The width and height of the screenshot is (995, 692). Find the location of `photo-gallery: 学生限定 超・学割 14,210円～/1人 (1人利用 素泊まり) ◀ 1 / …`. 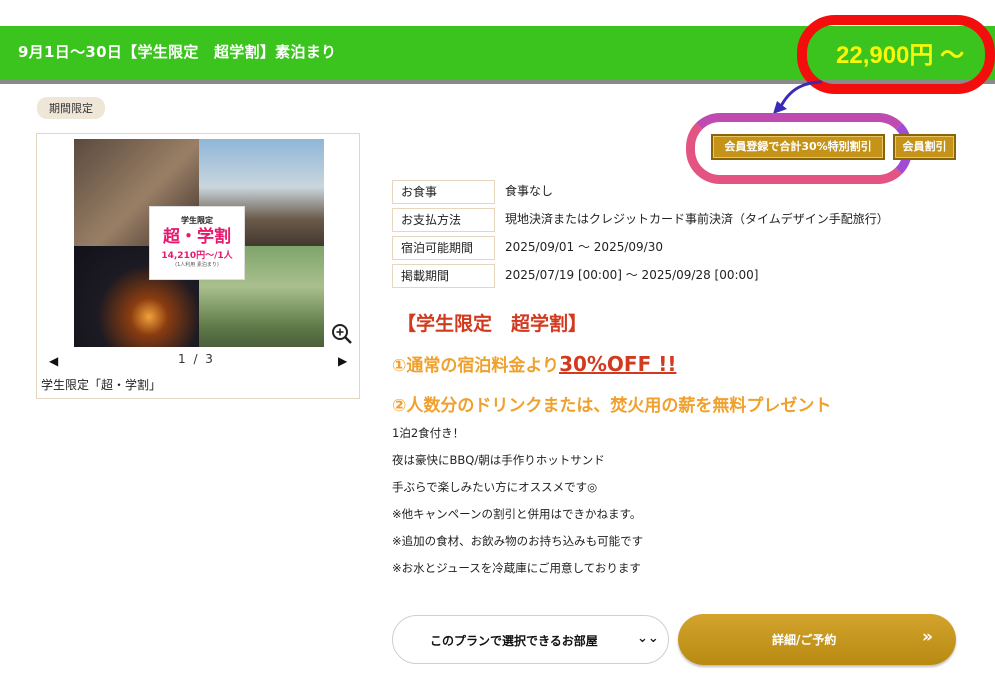

photo-gallery: 学生限定 超・学割 14,210円～/1人 (1人利用 素泊まり) ◀ 1 / … is located at coordinates (198, 266).